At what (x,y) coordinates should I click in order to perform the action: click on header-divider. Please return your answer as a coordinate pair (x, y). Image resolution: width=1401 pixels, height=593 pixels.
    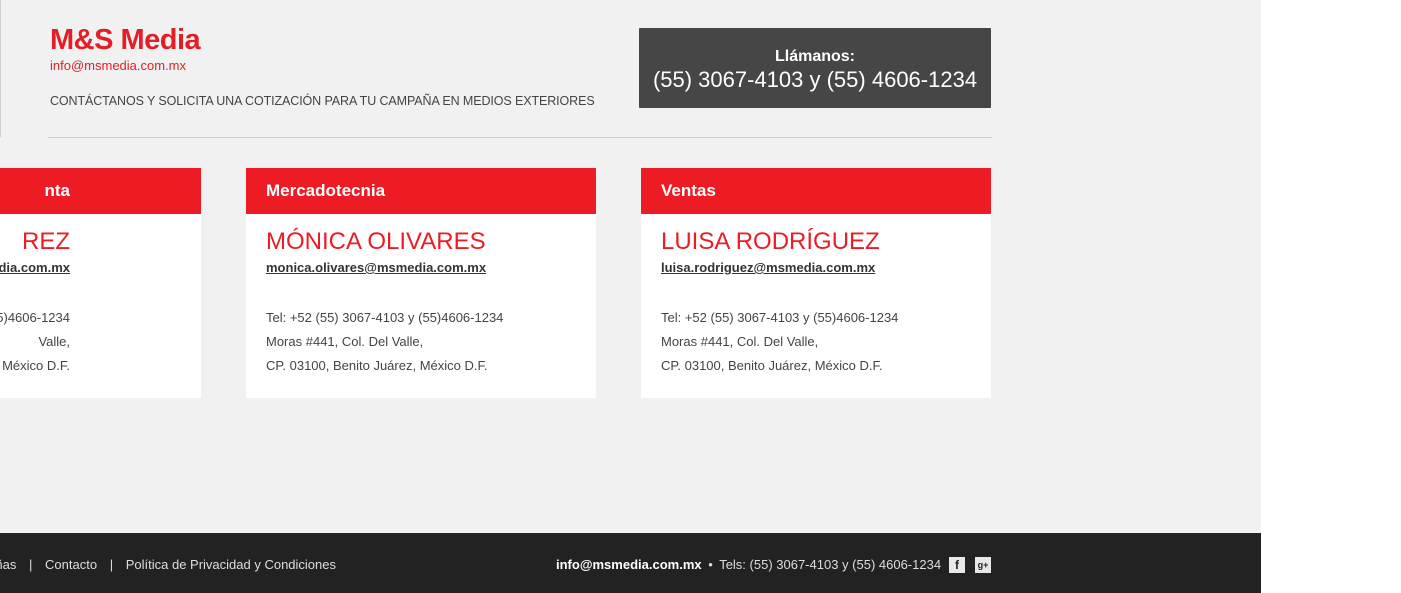
    Looking at the image, I should click on (520, 137).